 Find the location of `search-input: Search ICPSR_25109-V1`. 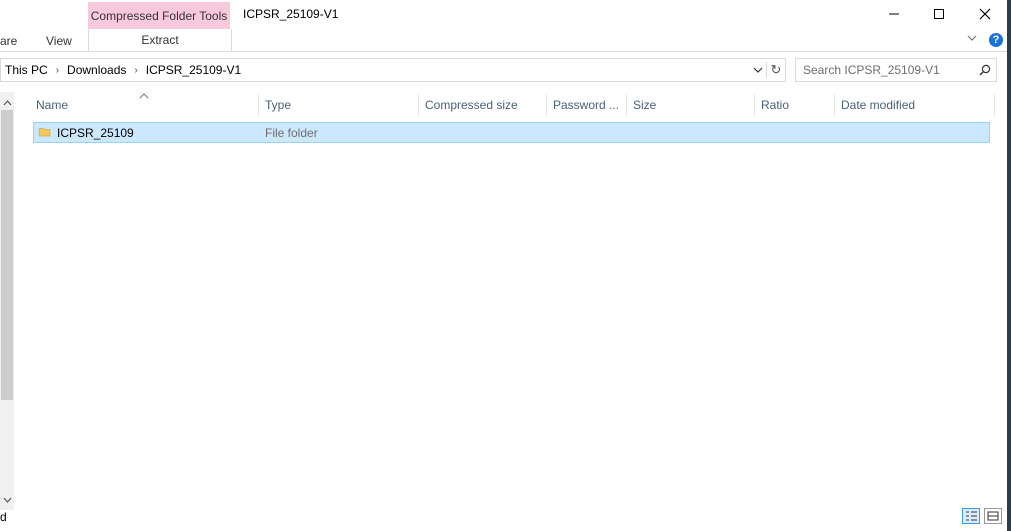

search-input: Search ICPSR_25109-V1 is located at coordinates (888, 70).